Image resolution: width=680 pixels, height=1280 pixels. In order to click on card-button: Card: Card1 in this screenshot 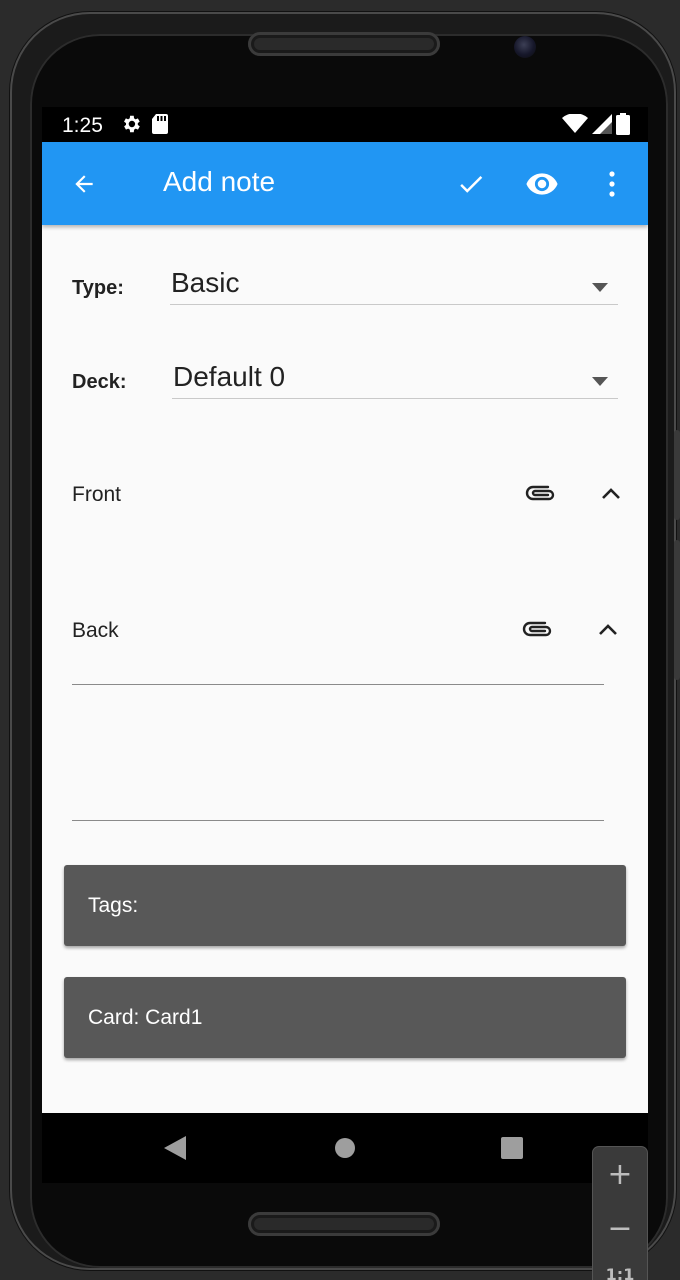, I will do `click(345, 1017)`.